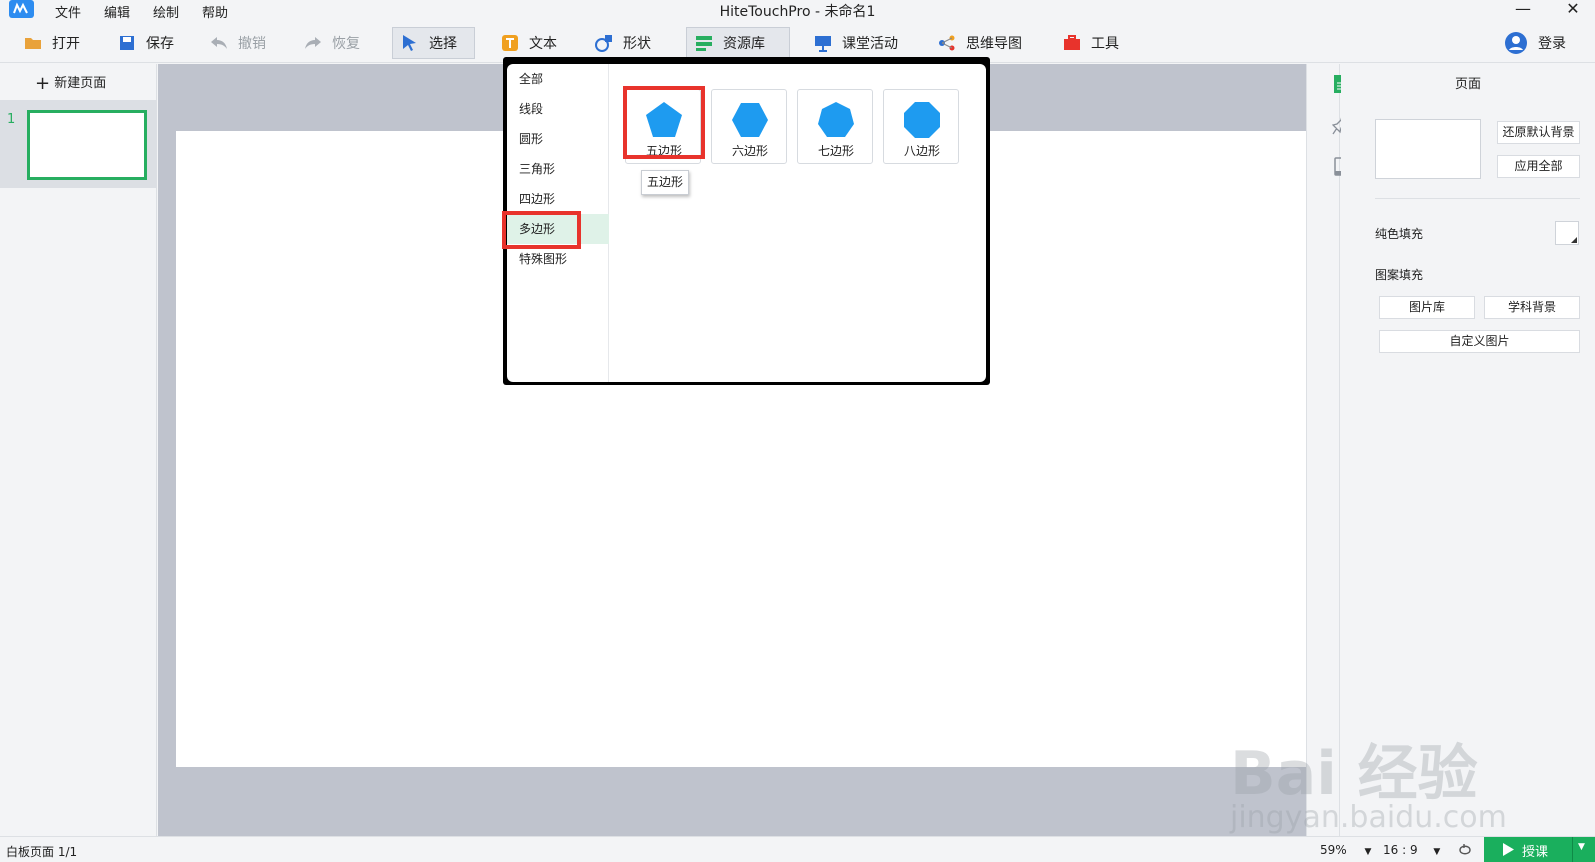 The height and width of the screenshot is (862, 1595). I want to click on panel-divider, so click(1477, 198).